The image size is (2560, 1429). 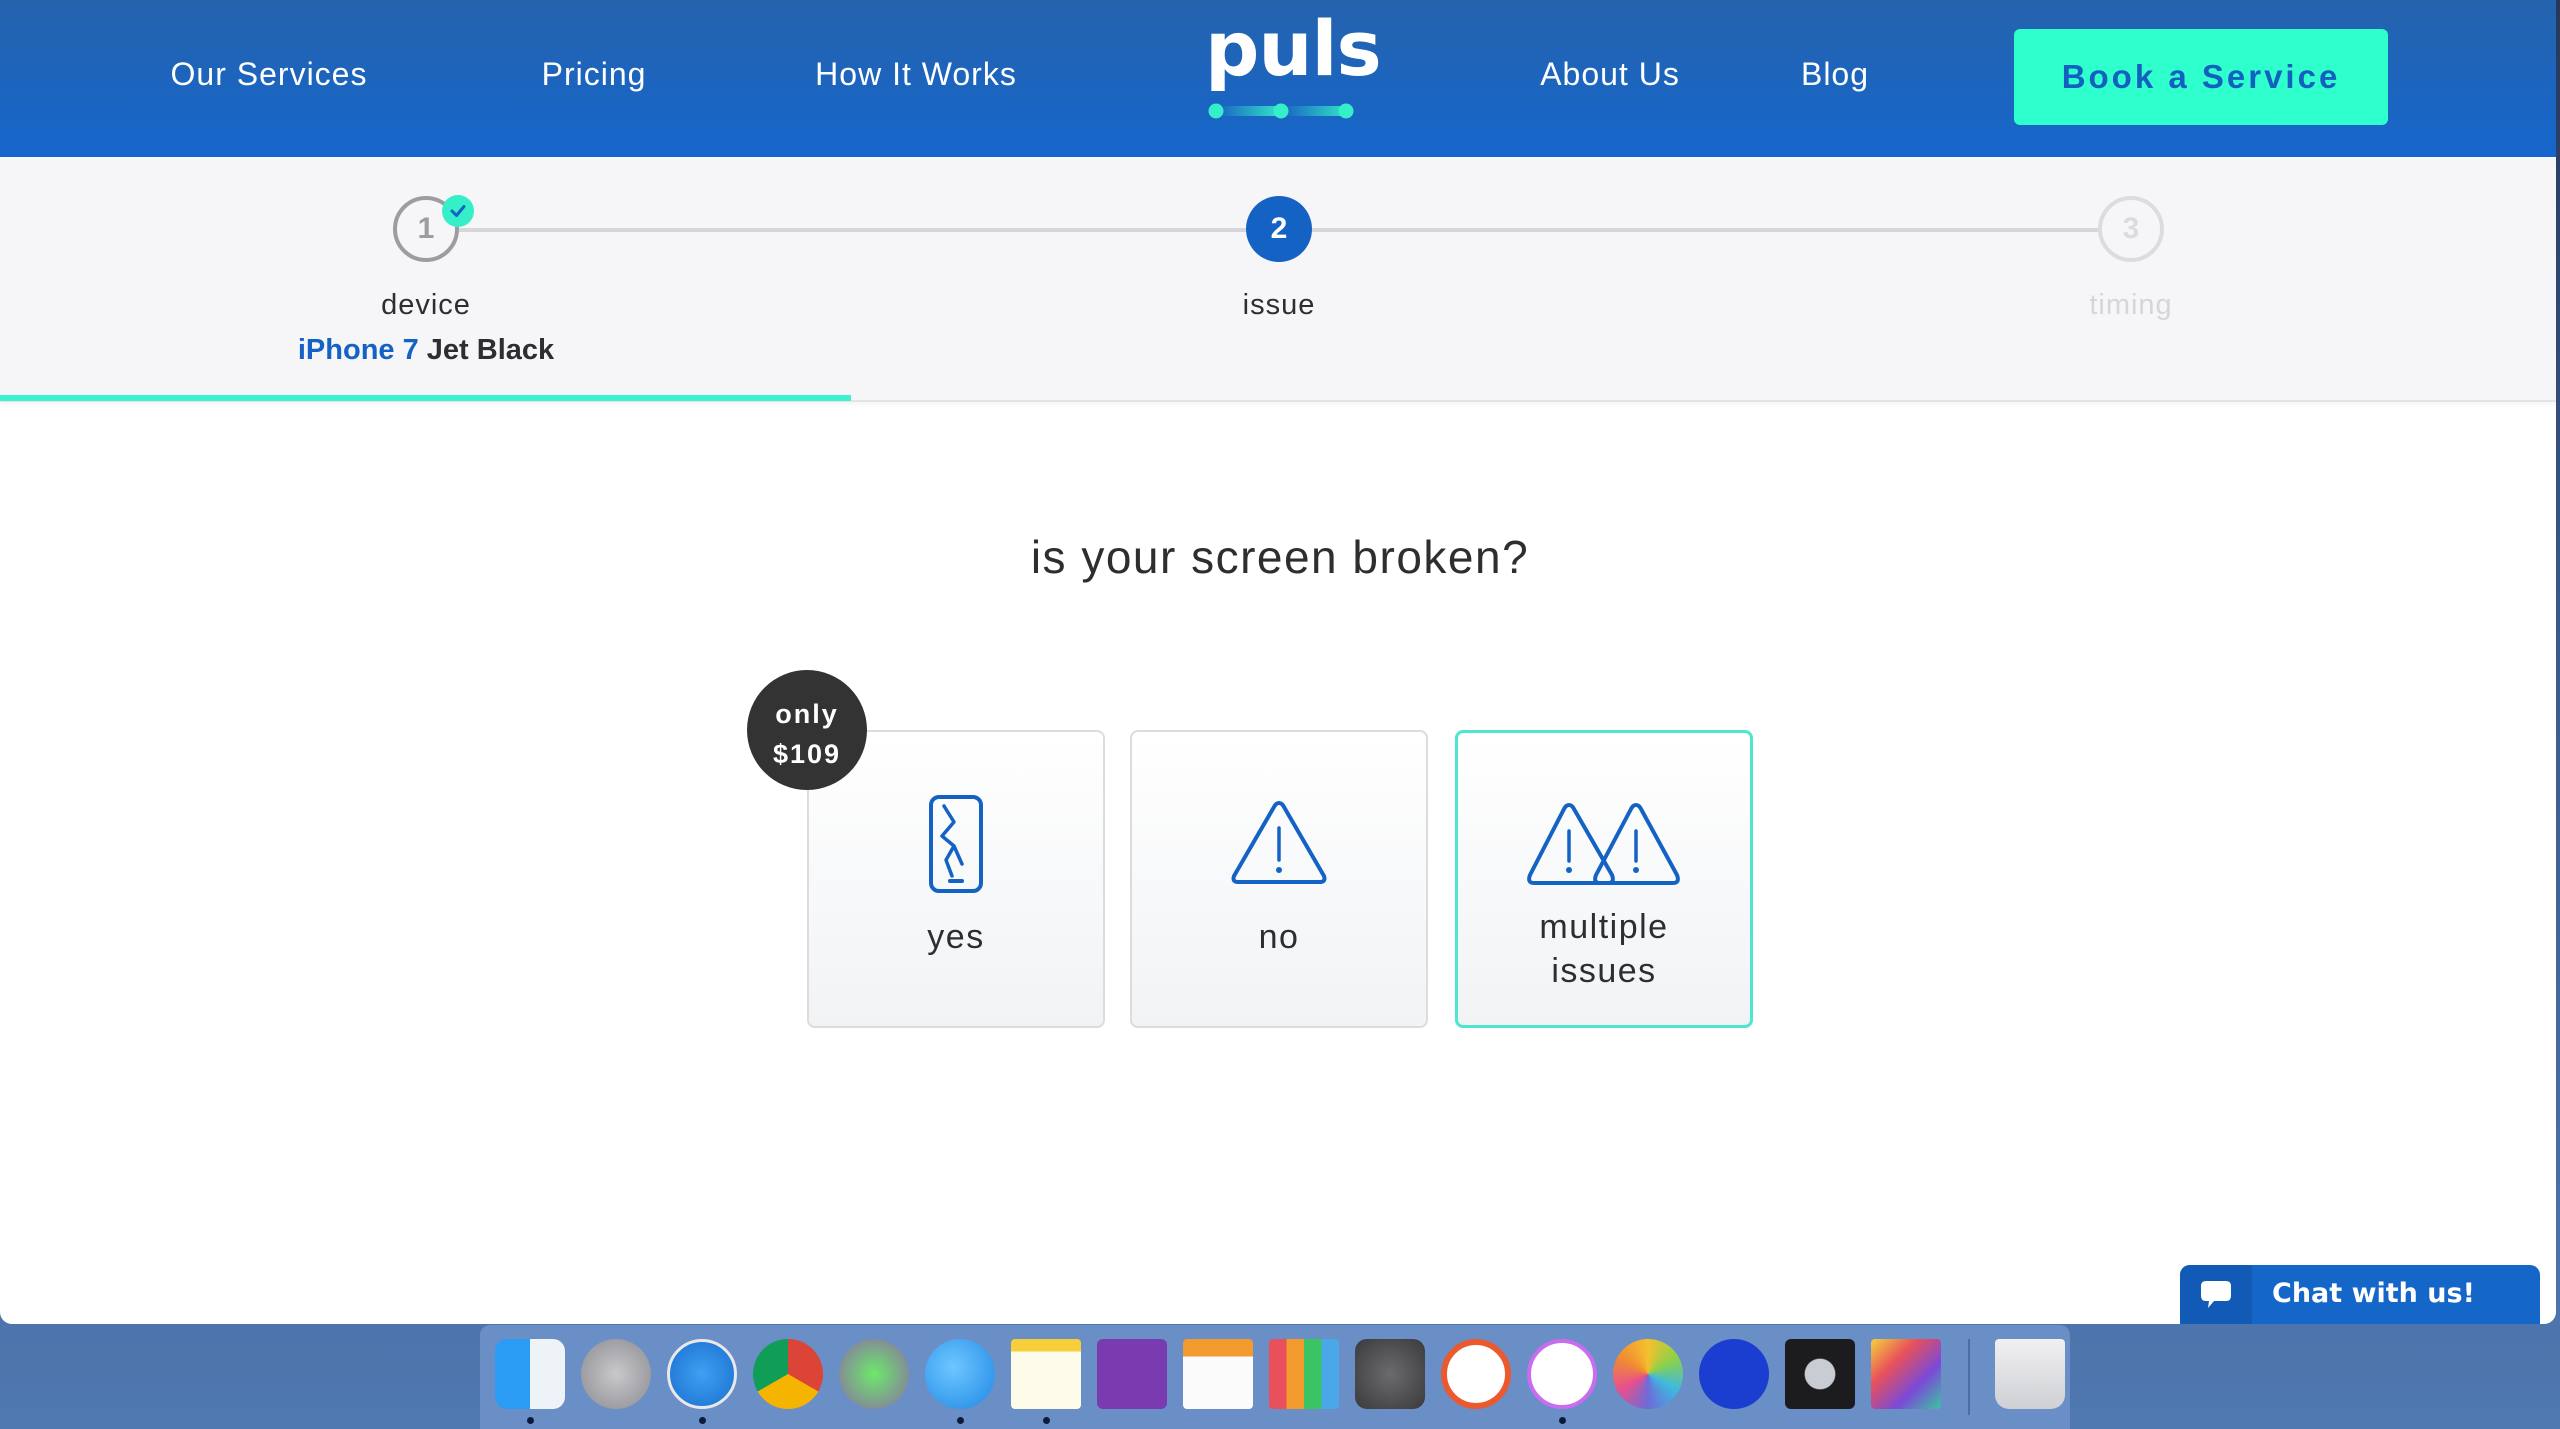 What do you see at coordinates (1280, 557) in the screenshot?
I see `question-title: is your screen broken?` at bounding box center [1280, 557].